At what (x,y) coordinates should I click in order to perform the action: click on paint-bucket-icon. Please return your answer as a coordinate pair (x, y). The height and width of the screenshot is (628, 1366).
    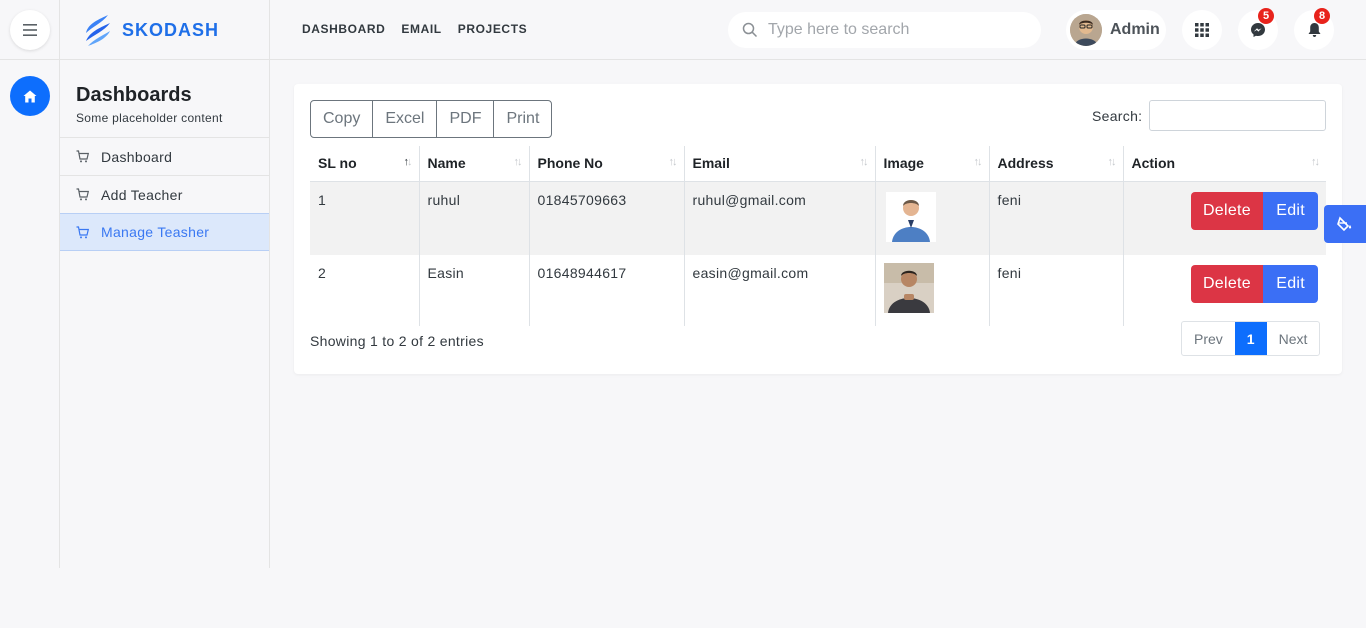
    Looking at the image, I should click on (1344, 224).